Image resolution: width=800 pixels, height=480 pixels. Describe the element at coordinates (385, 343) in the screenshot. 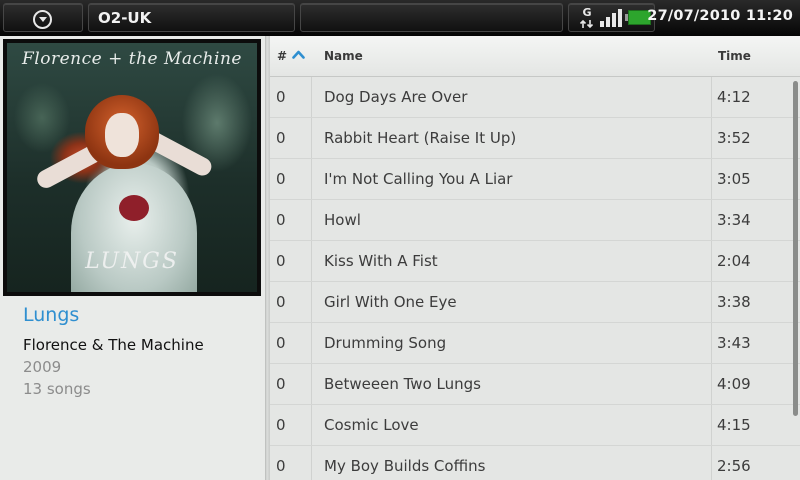

I see `track-name: Drumming Song` at that location.